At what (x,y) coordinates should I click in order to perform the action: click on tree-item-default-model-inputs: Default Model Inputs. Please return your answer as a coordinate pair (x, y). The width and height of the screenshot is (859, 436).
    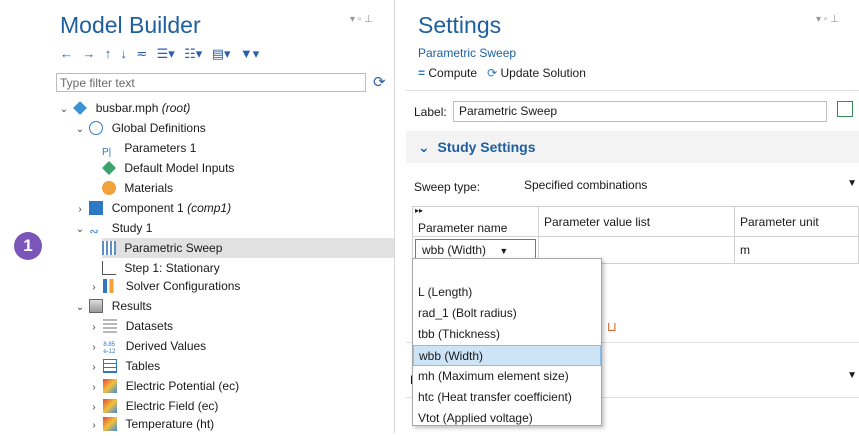
    Looking at the image, I should click on (168, 168).